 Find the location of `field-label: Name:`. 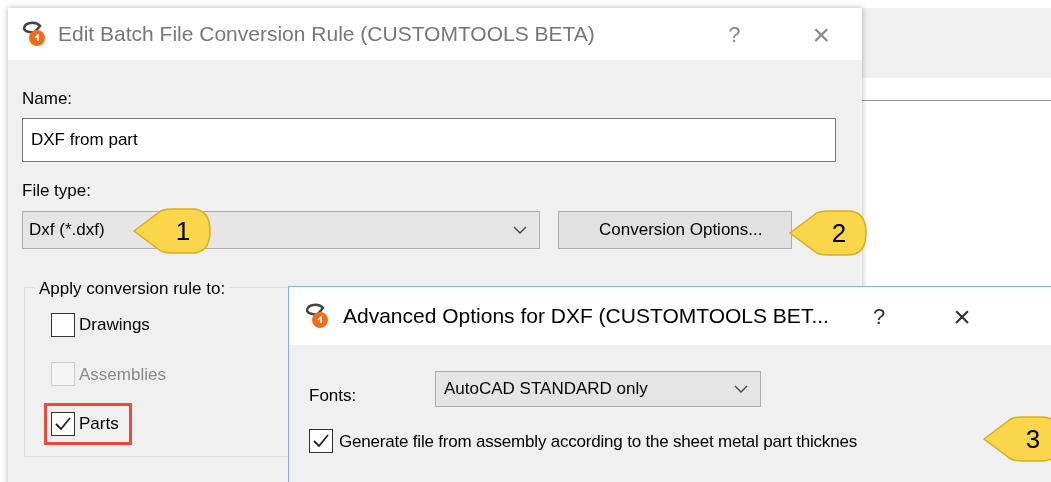

field-label: Name: is located at coordinates (48, 99).